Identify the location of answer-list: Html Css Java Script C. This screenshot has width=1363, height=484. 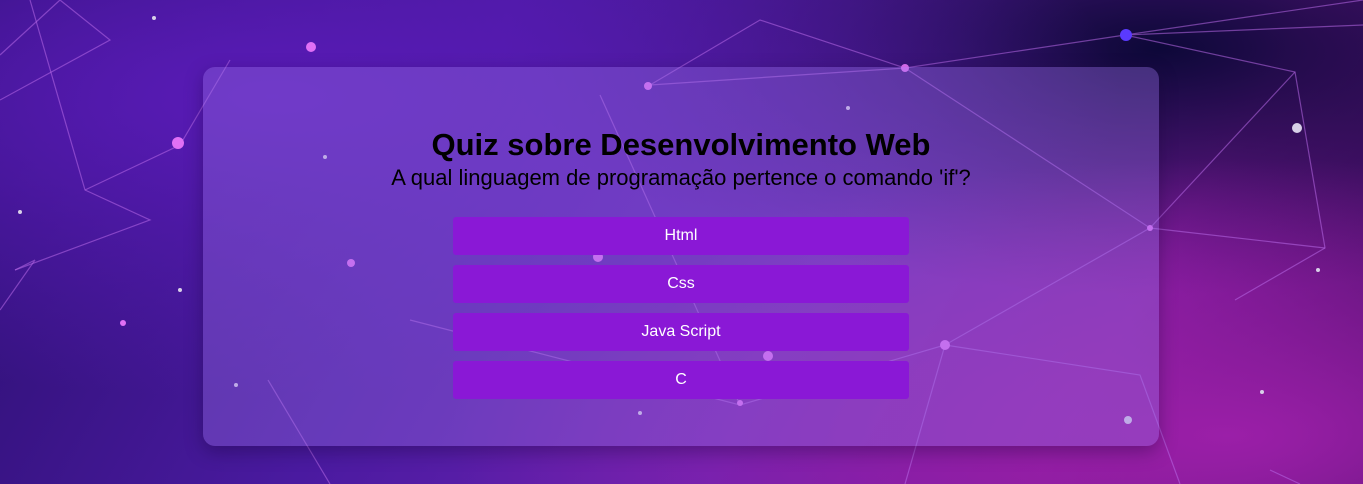
(681, 313).